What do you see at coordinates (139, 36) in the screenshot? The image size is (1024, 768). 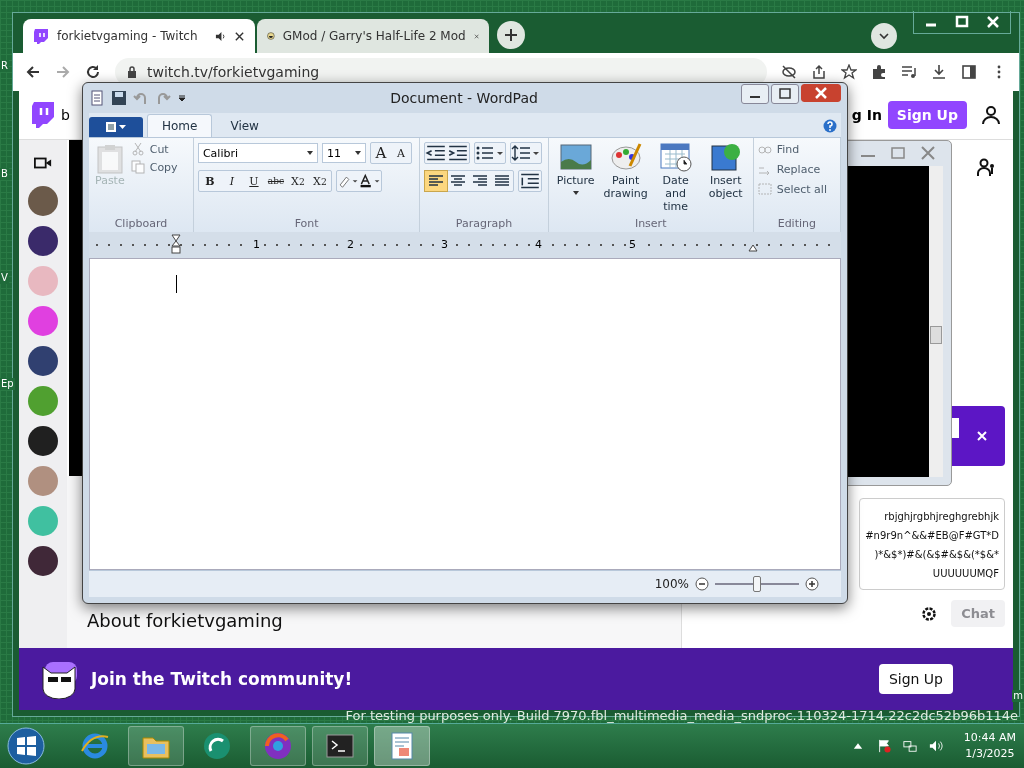 I see `browser-tab: forkietvgaming - Twitch` at bounding box center [139, 36].